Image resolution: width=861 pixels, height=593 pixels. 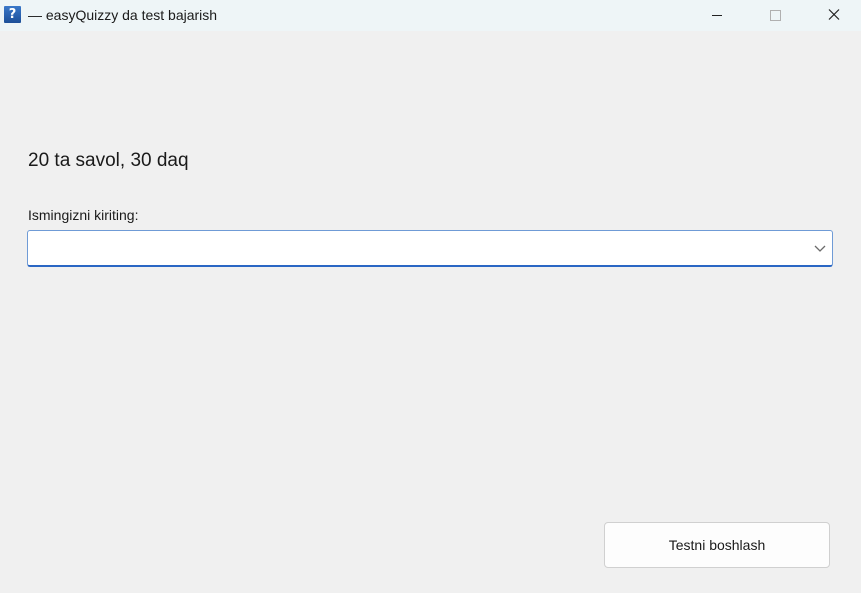 What do you see at coordinates (820, 248) in the screenshot?
I see `chevron-down-icon` at bounding box center [820, 248].